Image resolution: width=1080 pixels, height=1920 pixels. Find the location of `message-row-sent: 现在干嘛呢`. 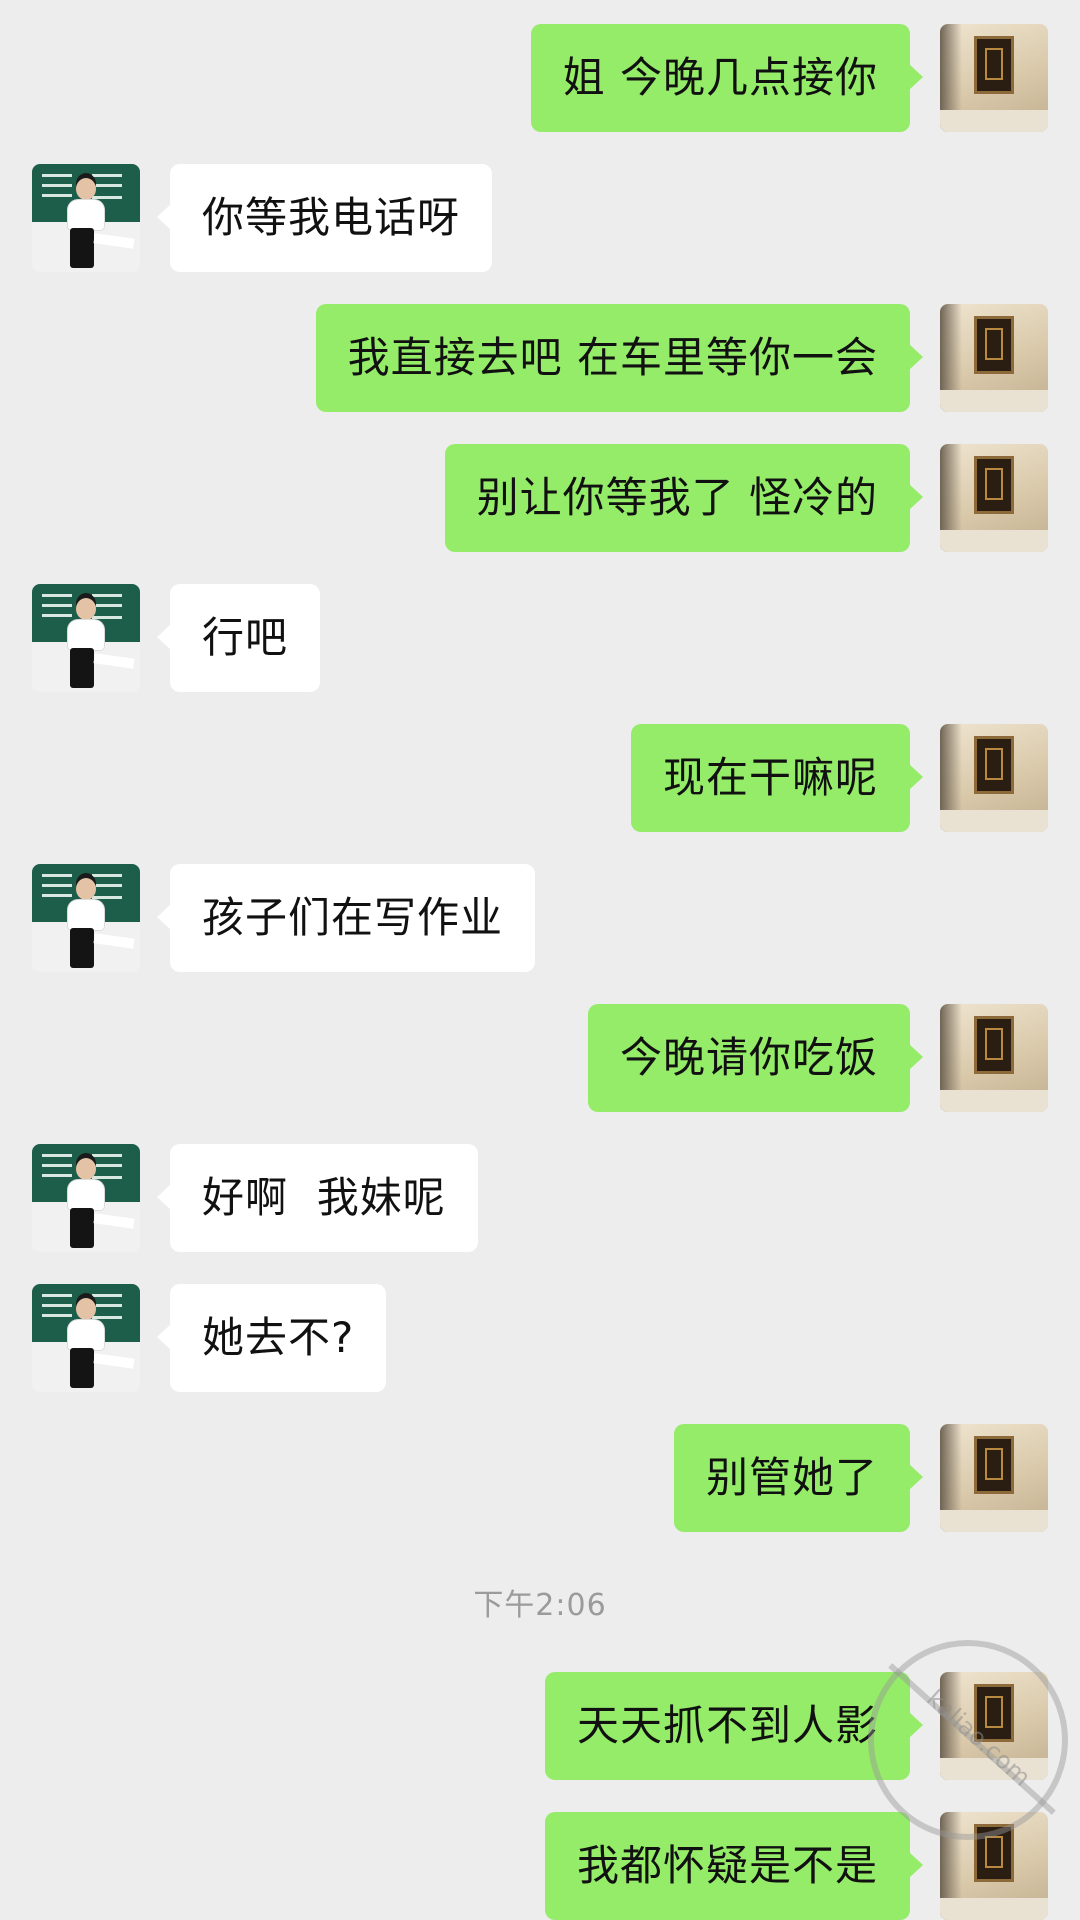

message-row-sent: 现在干嘛呢 is located at coordinates (540, 778).